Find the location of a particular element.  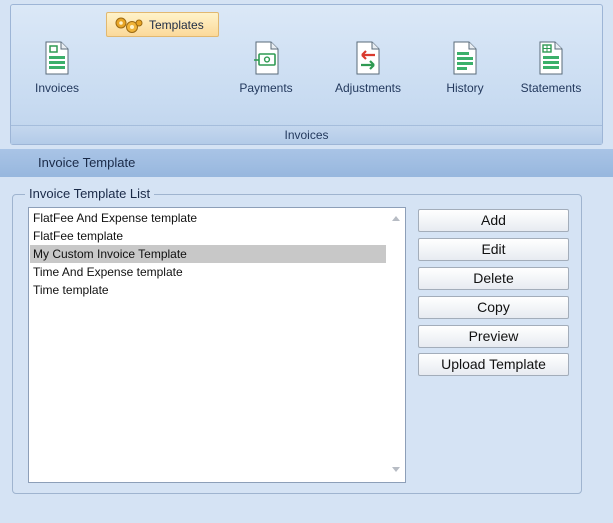

statements-button: Statements is located at coordinates (551, 68).